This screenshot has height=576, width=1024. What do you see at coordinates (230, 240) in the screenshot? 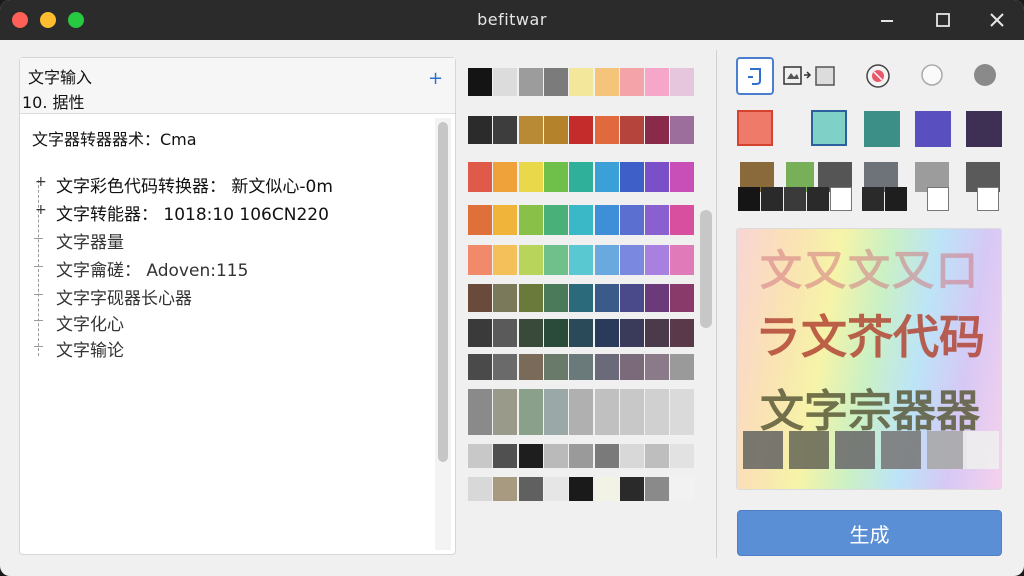
I see `tree-item: 文字器量` at bounding box center [230, 240].